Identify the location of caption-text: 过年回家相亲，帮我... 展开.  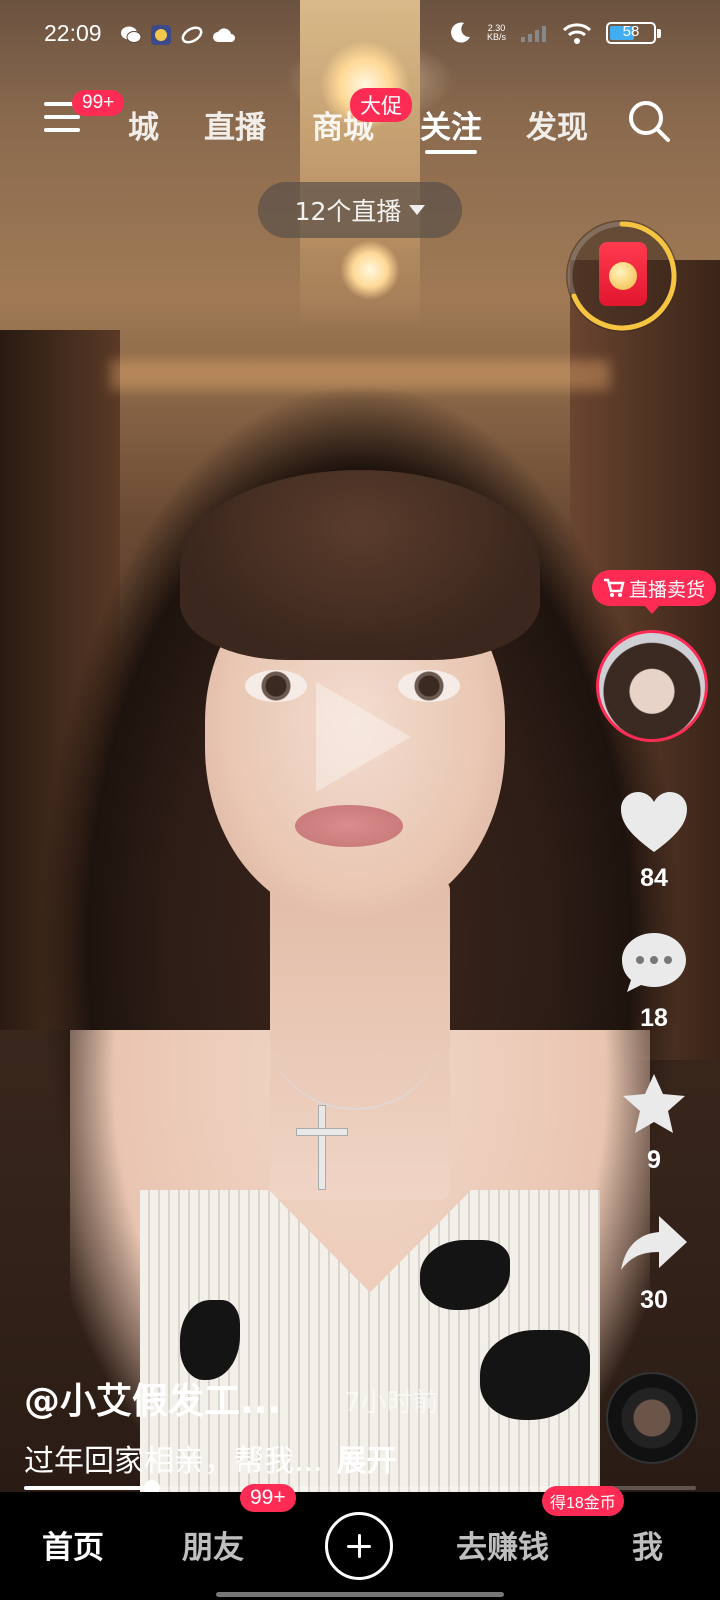
(210, 1458).